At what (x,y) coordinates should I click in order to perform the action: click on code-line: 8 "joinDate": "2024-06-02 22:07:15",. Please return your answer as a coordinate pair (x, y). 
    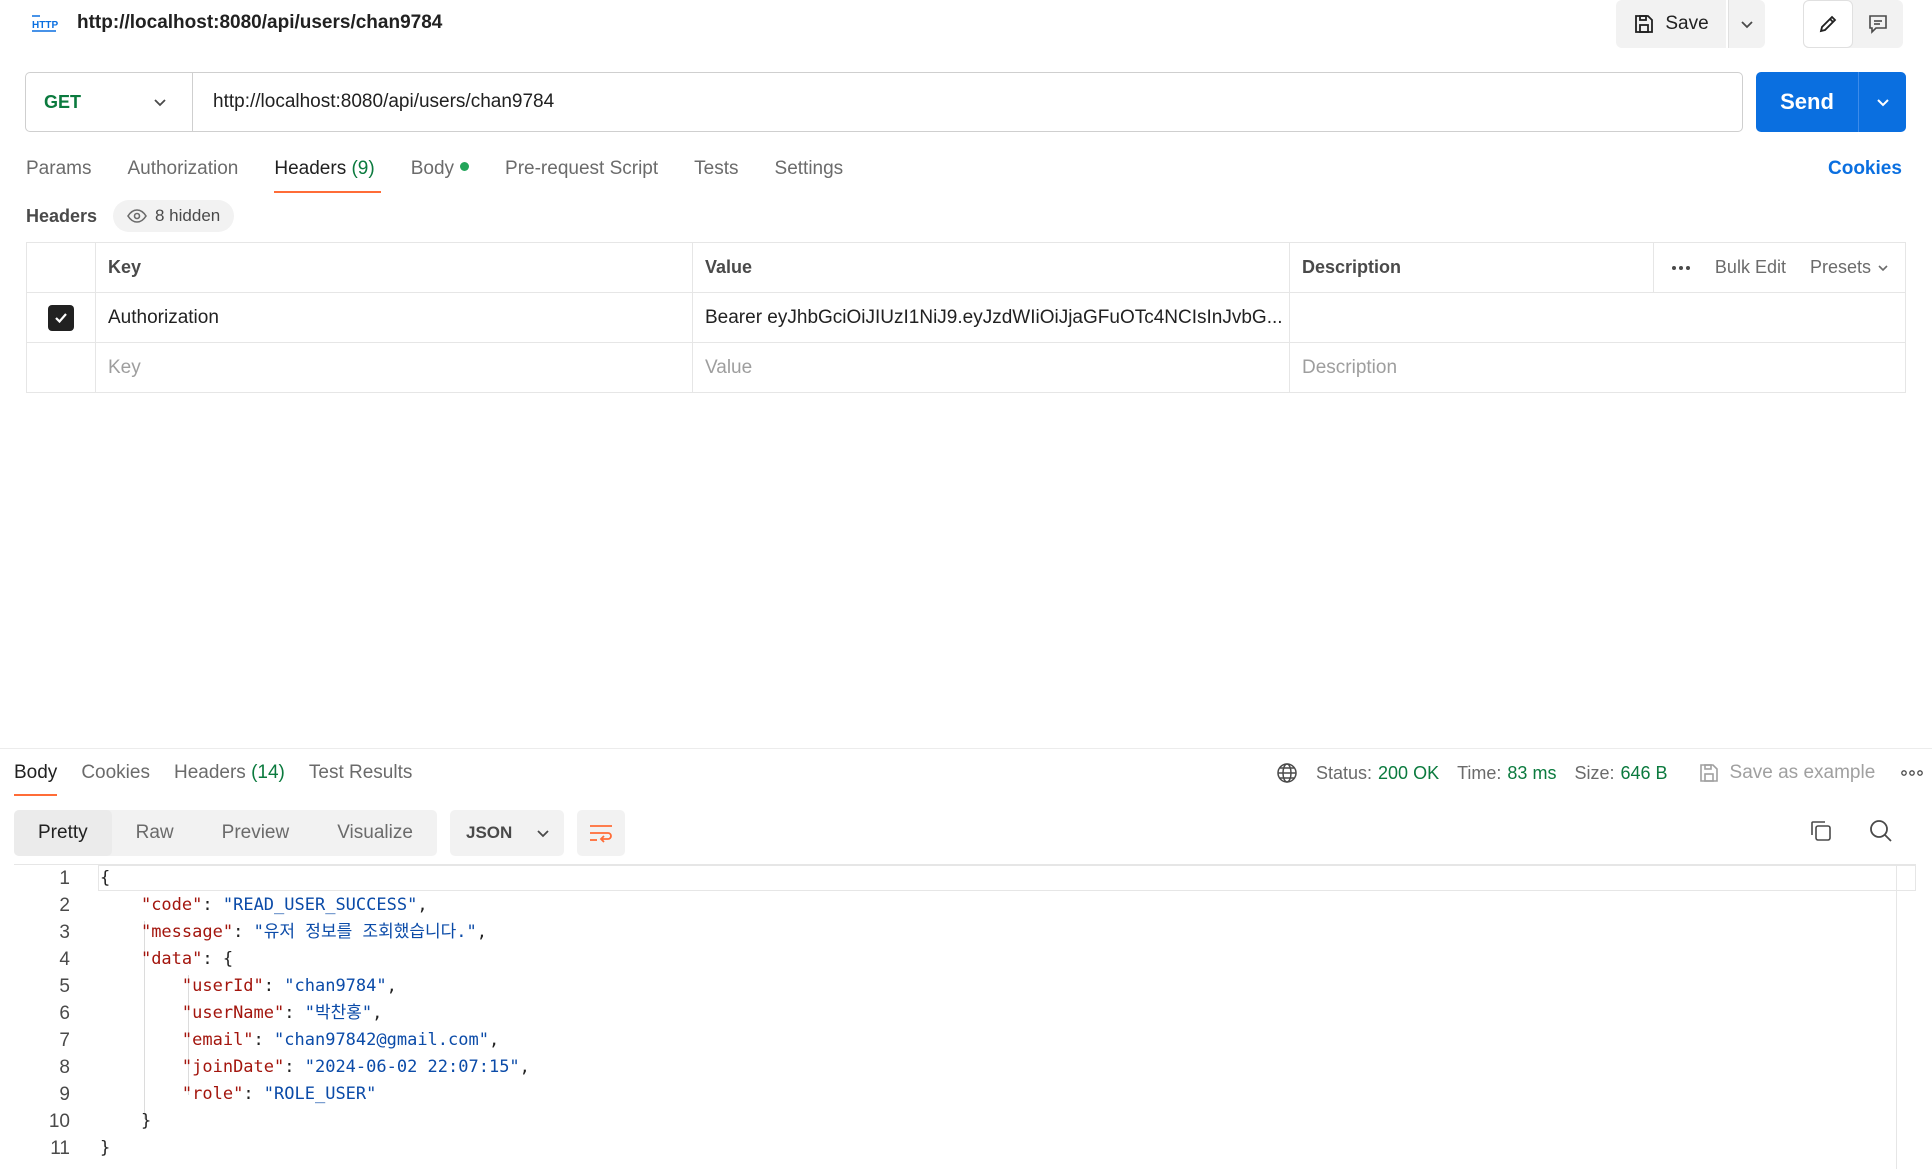
    Looking at the image, I should click on (272, 1067).